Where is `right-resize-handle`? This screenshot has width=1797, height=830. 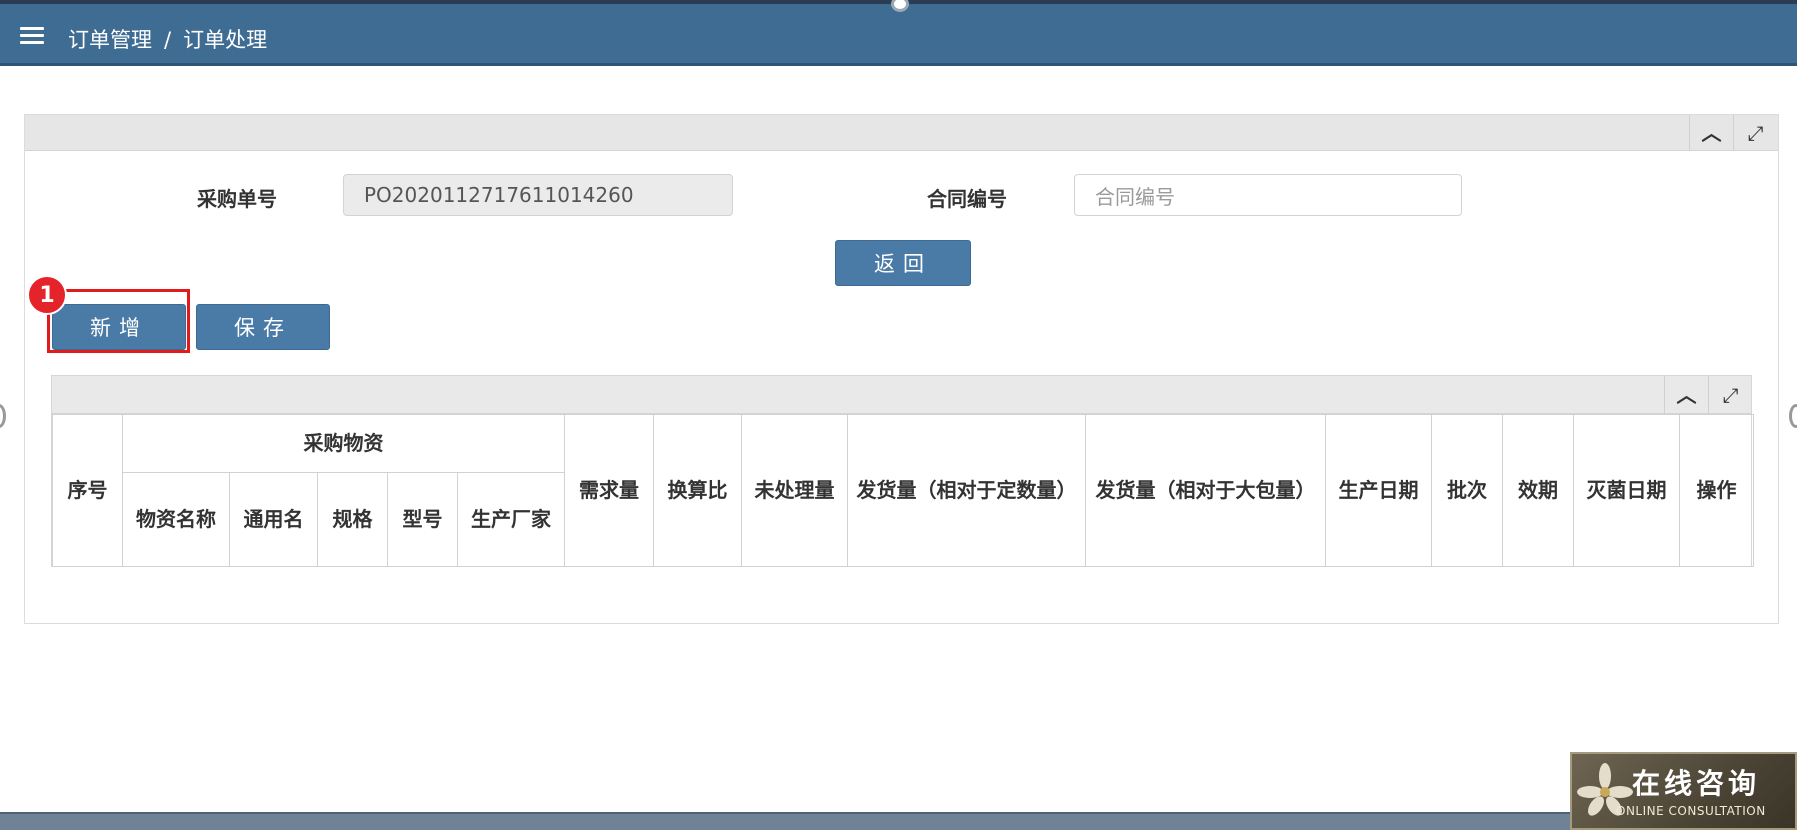
right-resize-handle is located at coordinates (1793, 416).